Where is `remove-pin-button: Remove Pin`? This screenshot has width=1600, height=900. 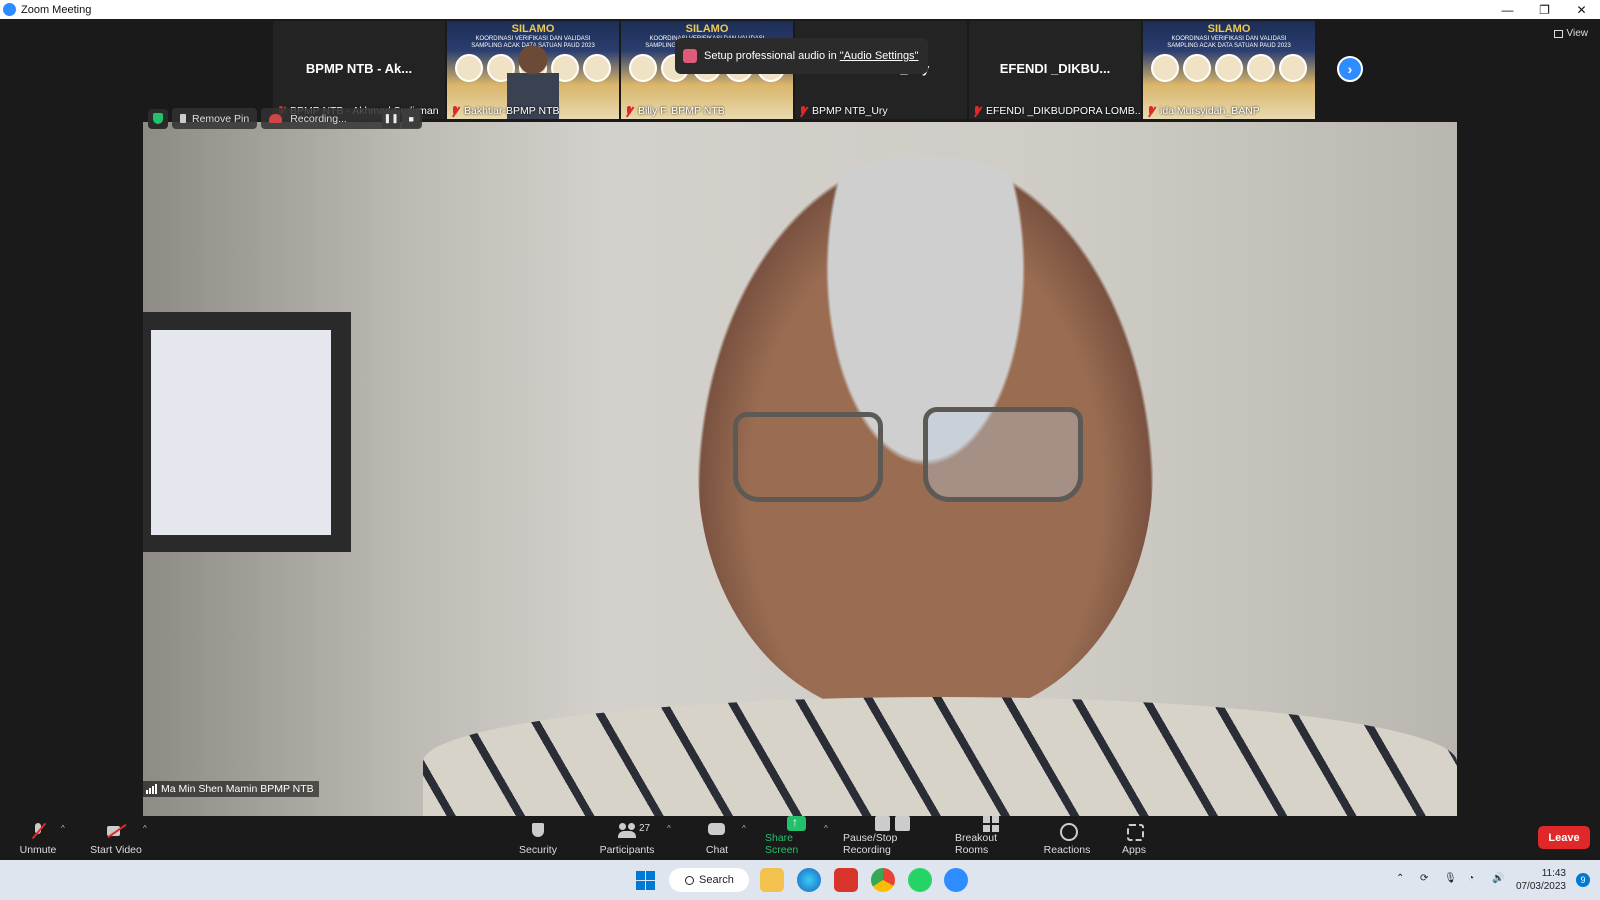
remove-pin-button: Remove Pin is located at coordinates (215, 118).